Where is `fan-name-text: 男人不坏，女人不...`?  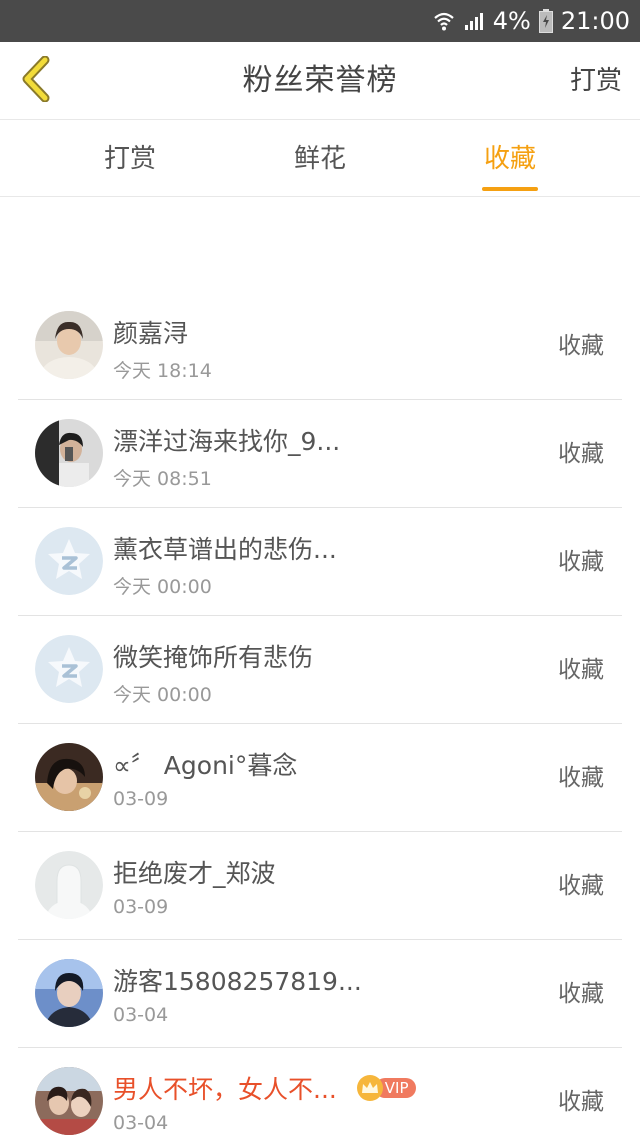 fan-name-text: 男人不坏，女人不... is located at coordinates (225, 1089).